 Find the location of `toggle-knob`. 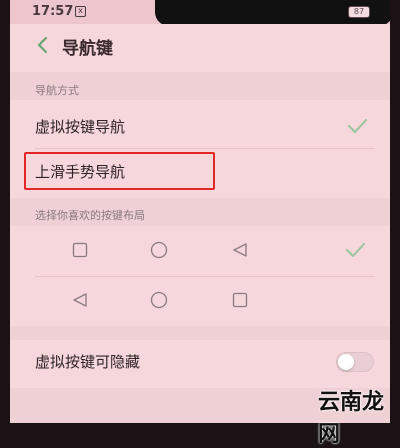

toggle-knob is located at coordinates (346, 362).